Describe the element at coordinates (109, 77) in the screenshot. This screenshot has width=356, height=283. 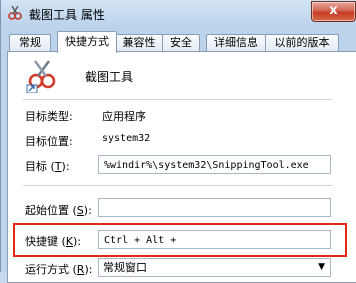
I see `app-name: 截图工具` at that location.